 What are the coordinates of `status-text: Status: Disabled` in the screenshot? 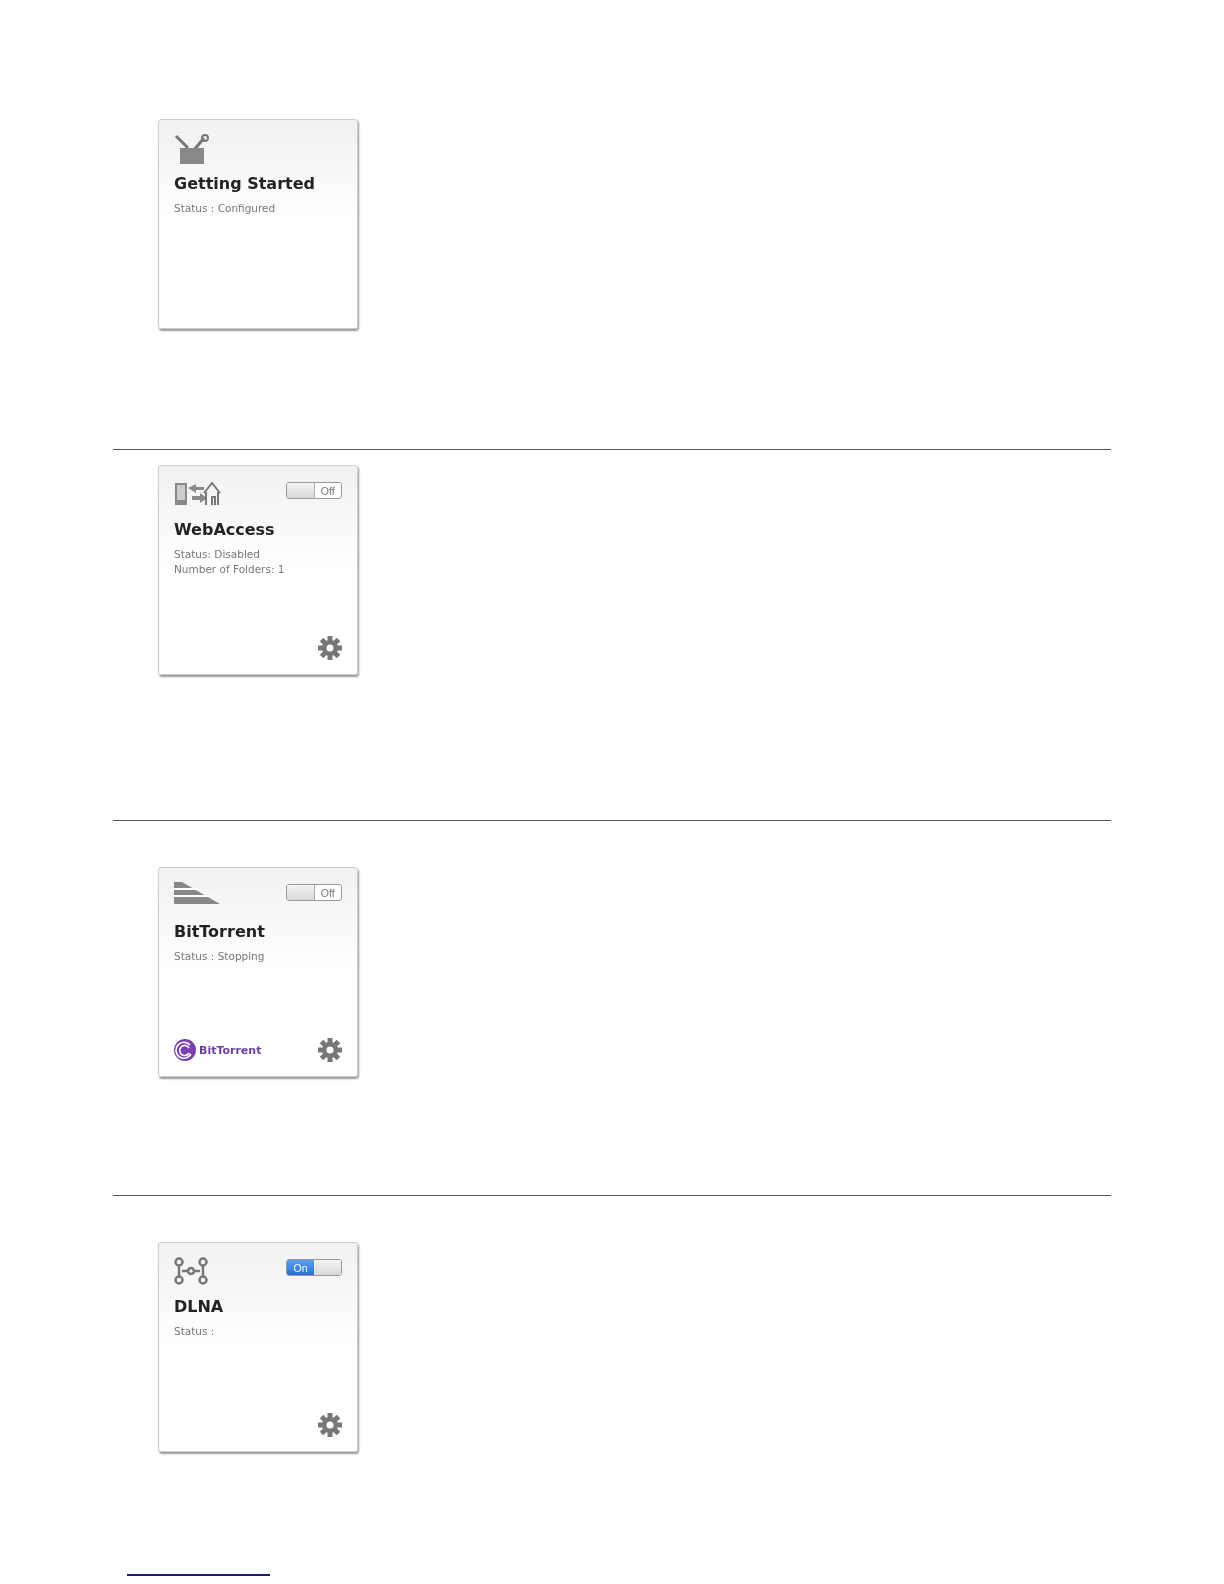 It's located at (217, 554).